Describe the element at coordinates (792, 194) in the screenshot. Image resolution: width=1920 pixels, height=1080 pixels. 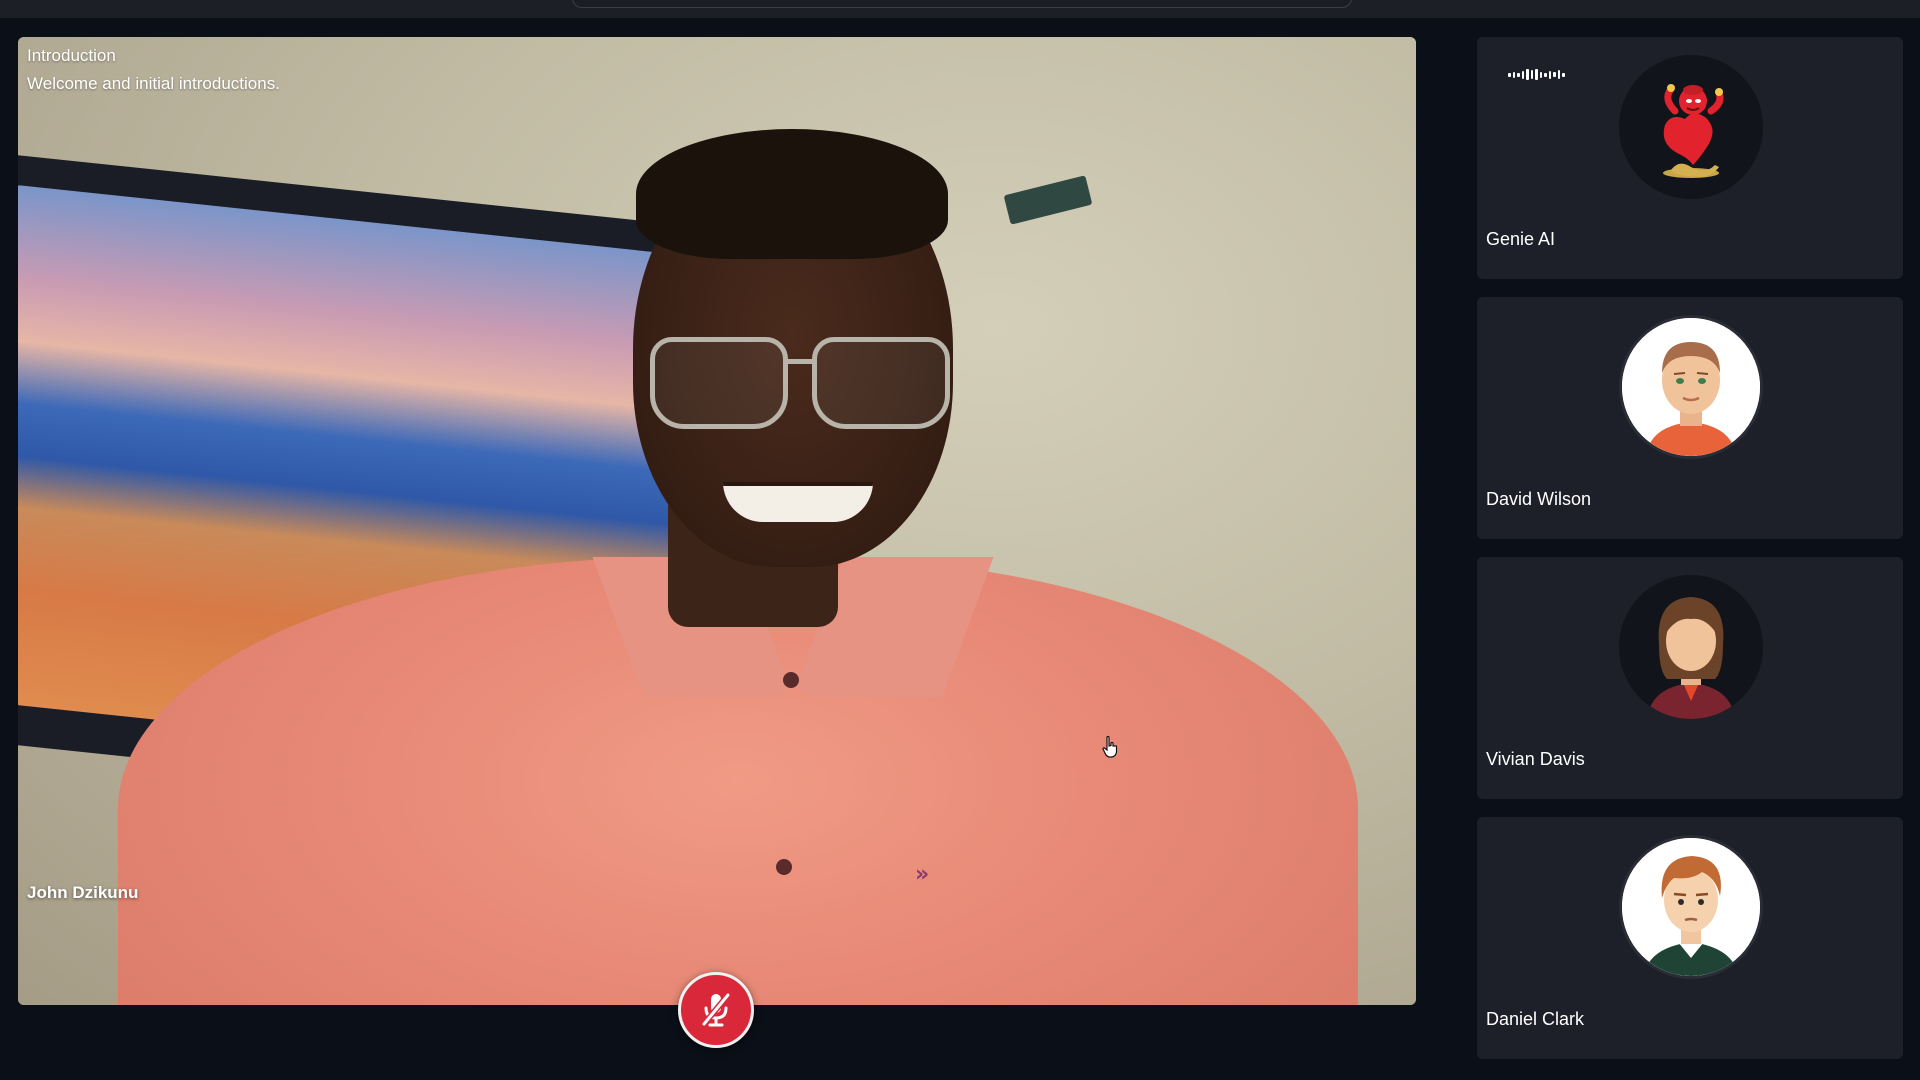
I see `person-hair` at that location.